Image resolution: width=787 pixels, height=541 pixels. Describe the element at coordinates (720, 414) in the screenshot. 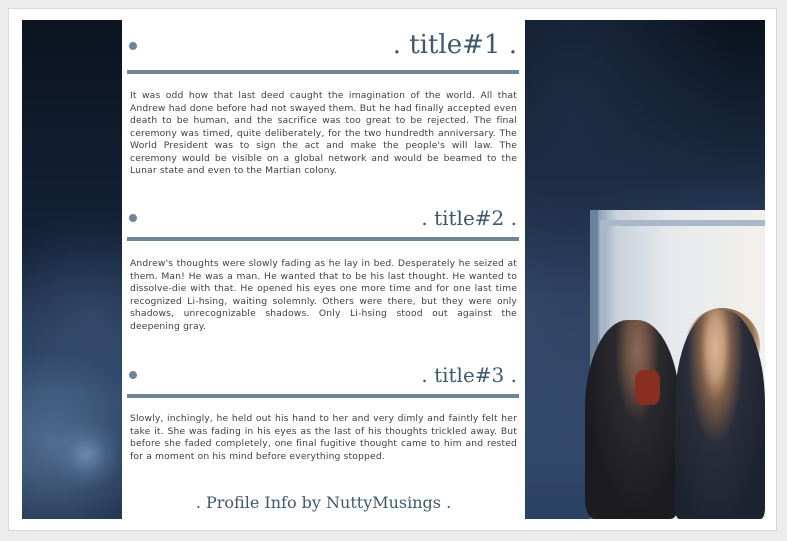

I see `woman-figure-image` at that location.